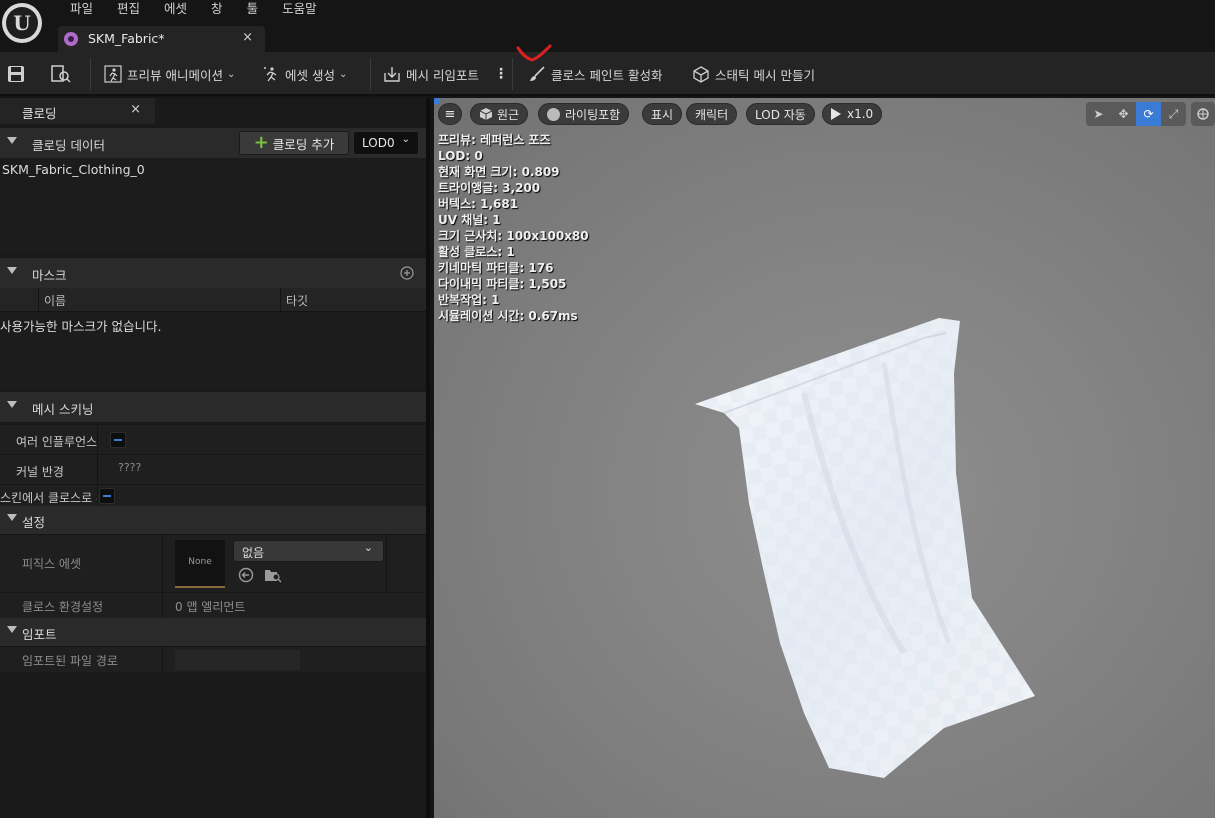  Describe the element at coordinates (128, 10) in the screenshot. I see `menu-edit: 편집` at that location.